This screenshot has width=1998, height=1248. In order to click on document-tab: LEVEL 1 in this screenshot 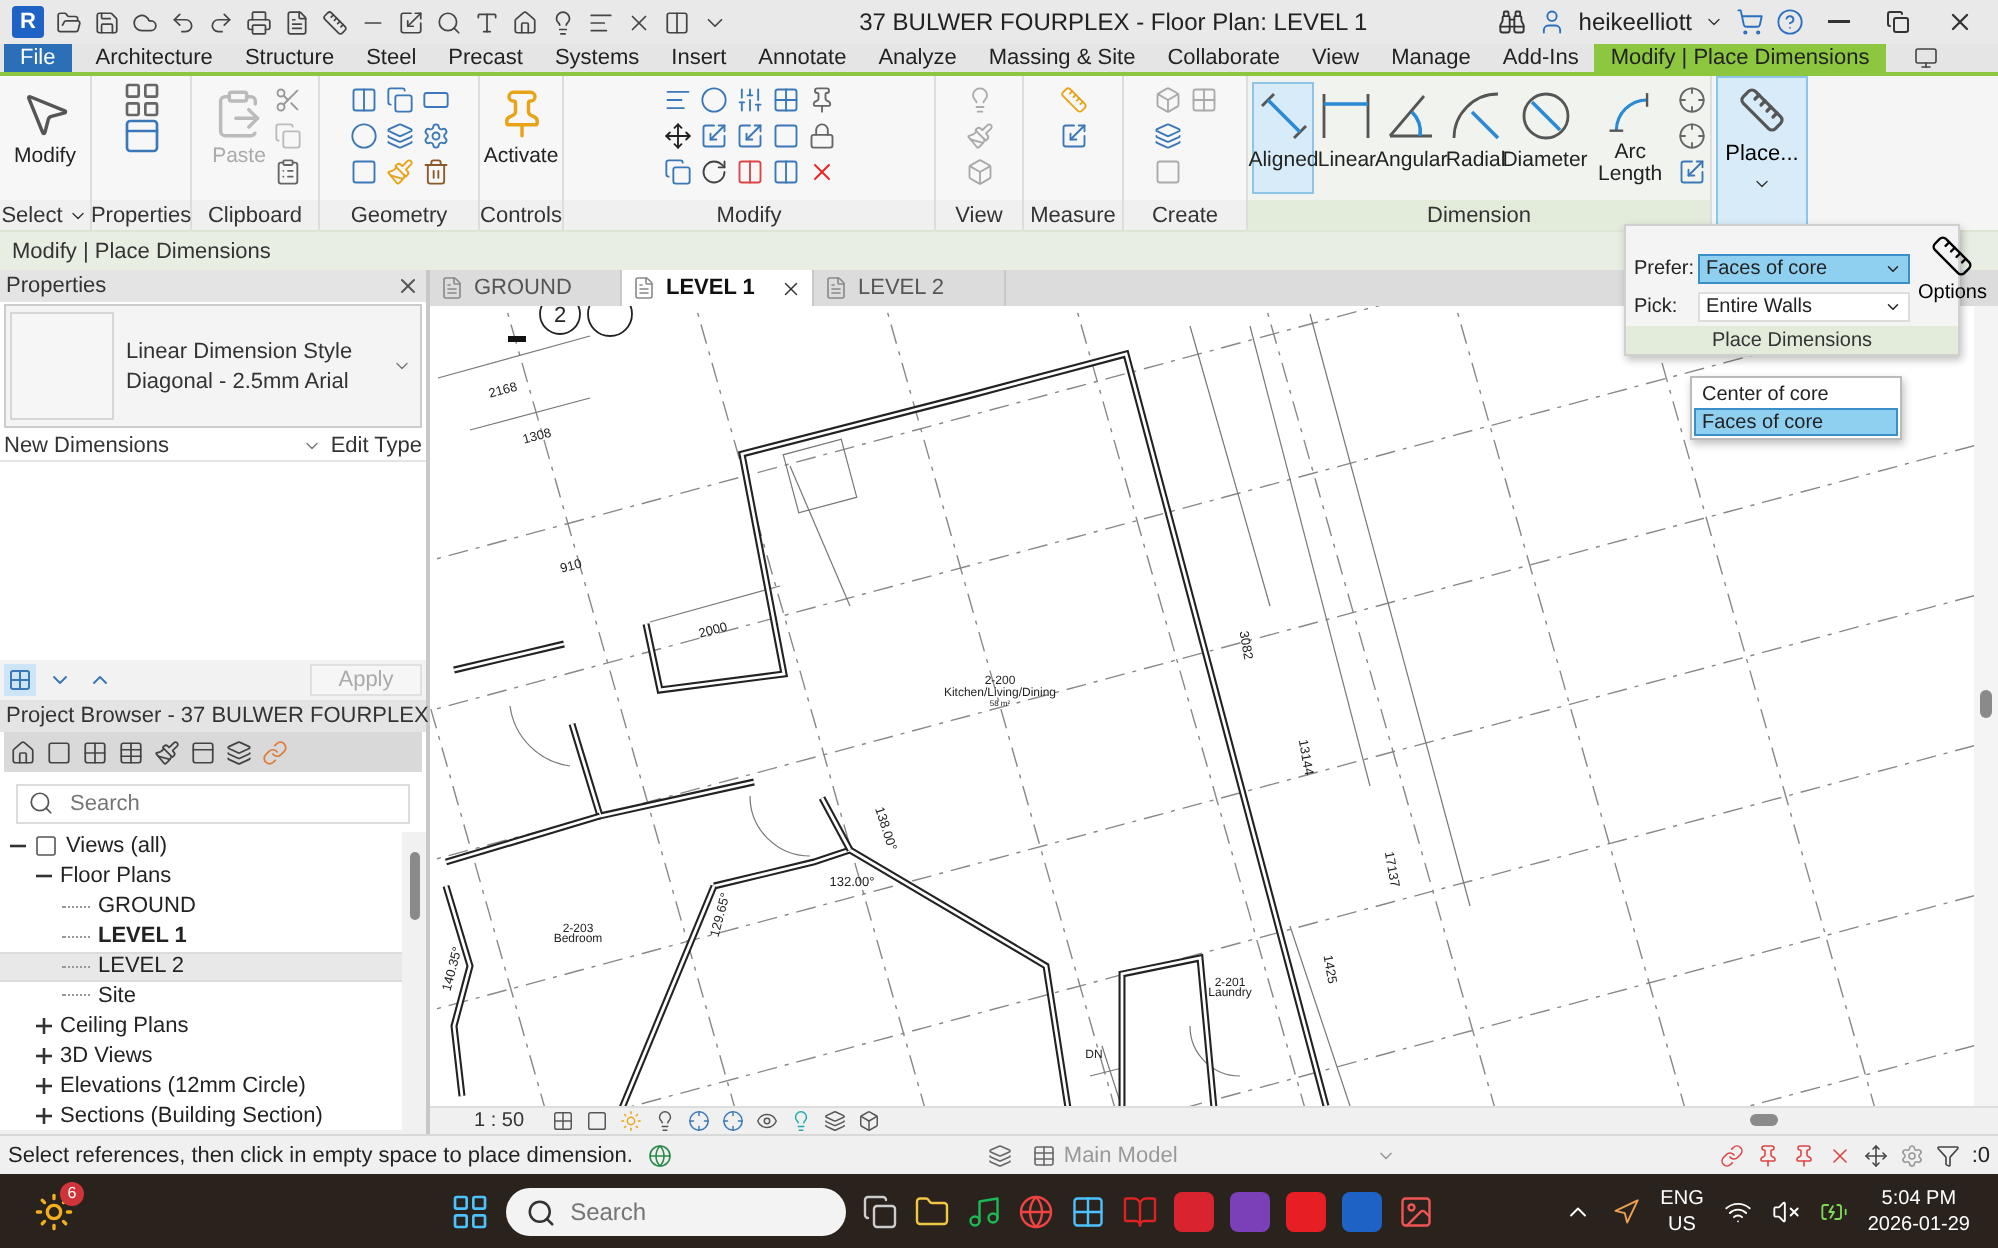, I will do `click(718, 288)`.